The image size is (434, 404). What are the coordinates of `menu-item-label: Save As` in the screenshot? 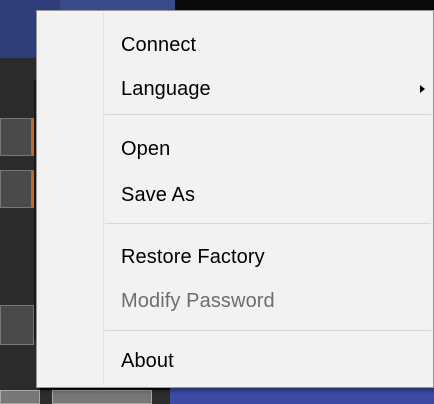 It's located at (158, 194).